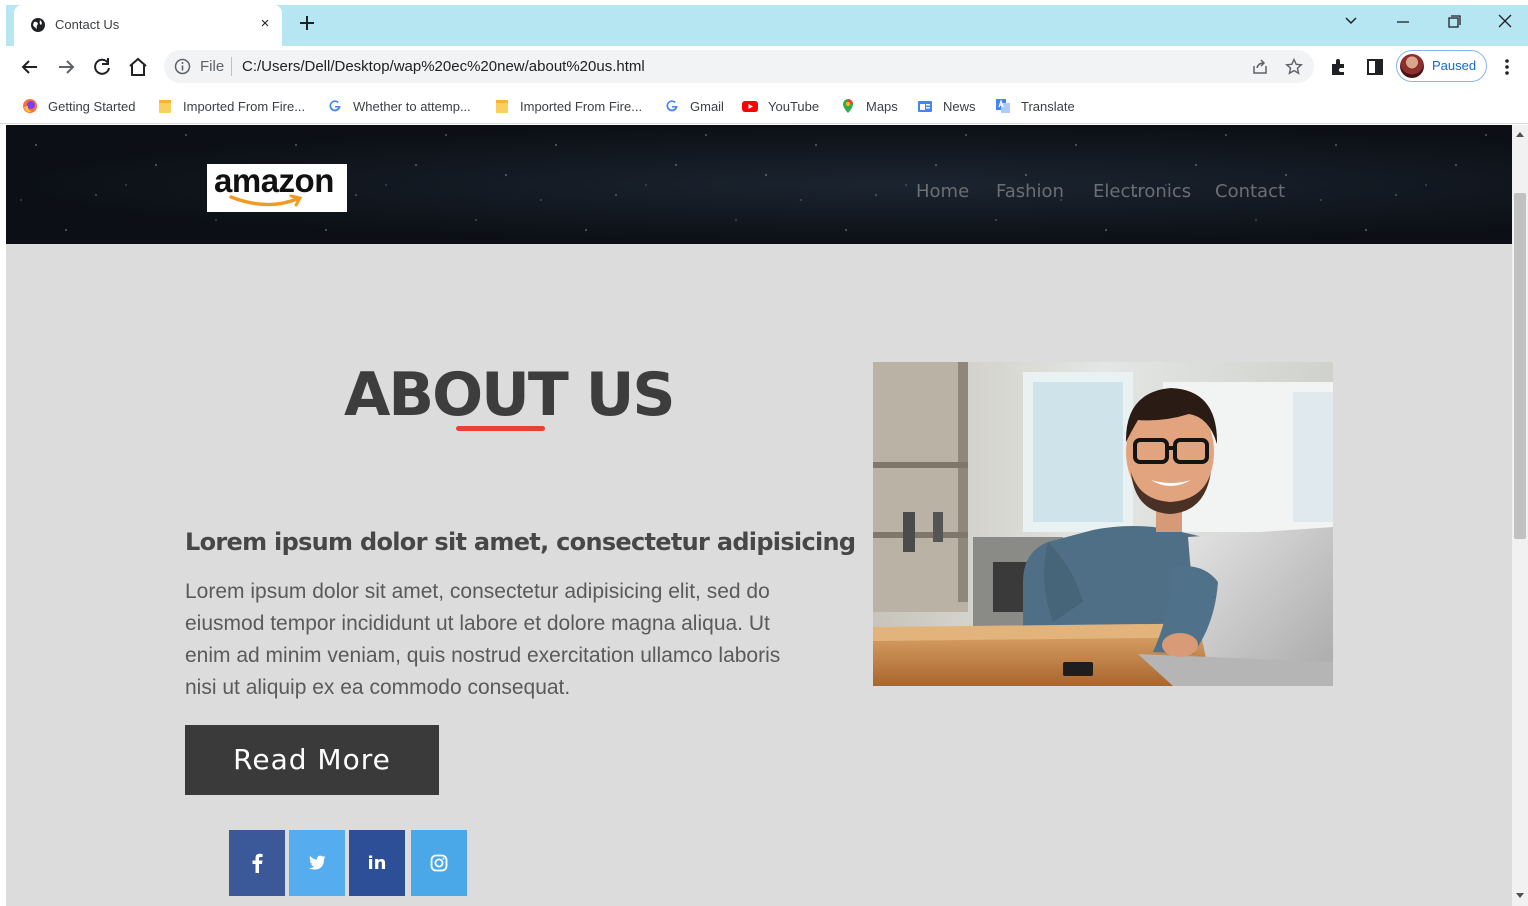  I want to click on bookmark-label: News, so click(959, 106).